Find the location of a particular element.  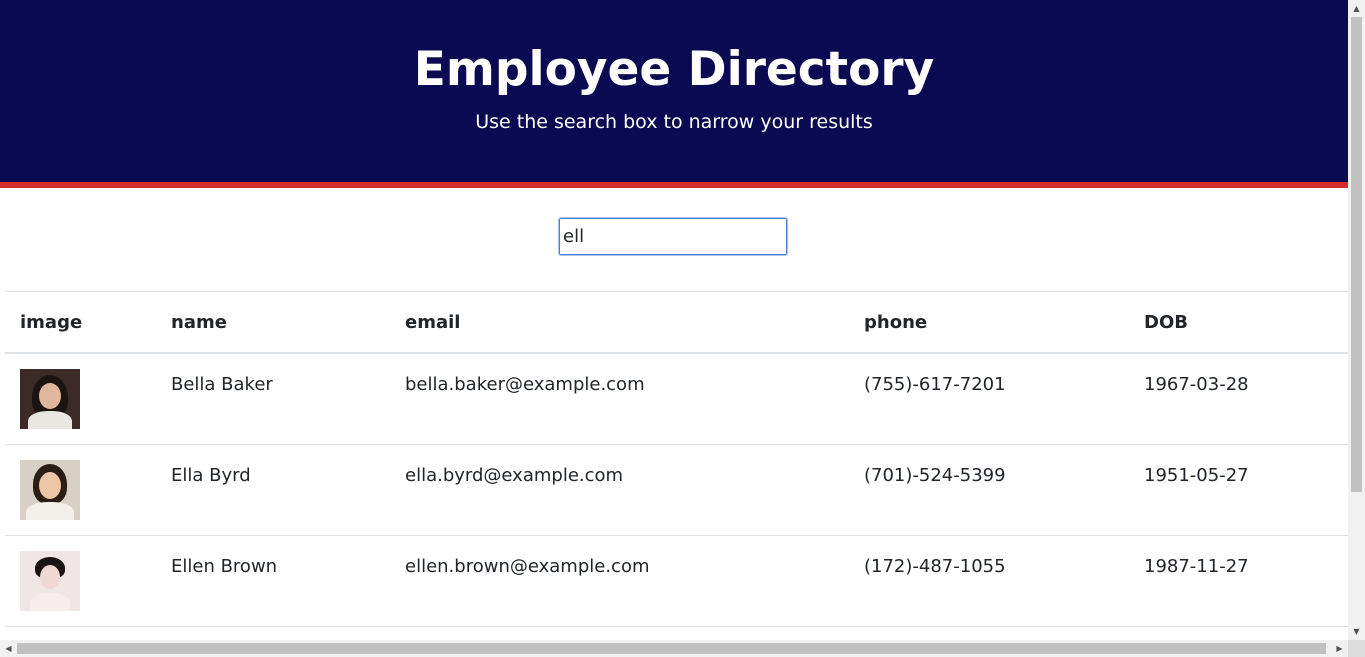

email-cell: ella.byrd@example.com is located at coordinates (619, 490).